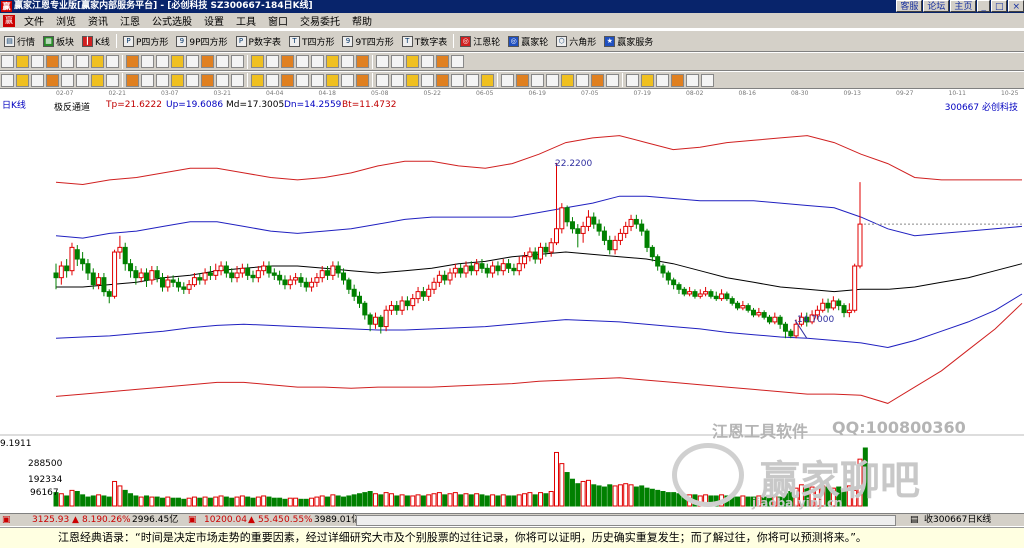  I want to click on menu-help: 帮助, so click(362, 20).